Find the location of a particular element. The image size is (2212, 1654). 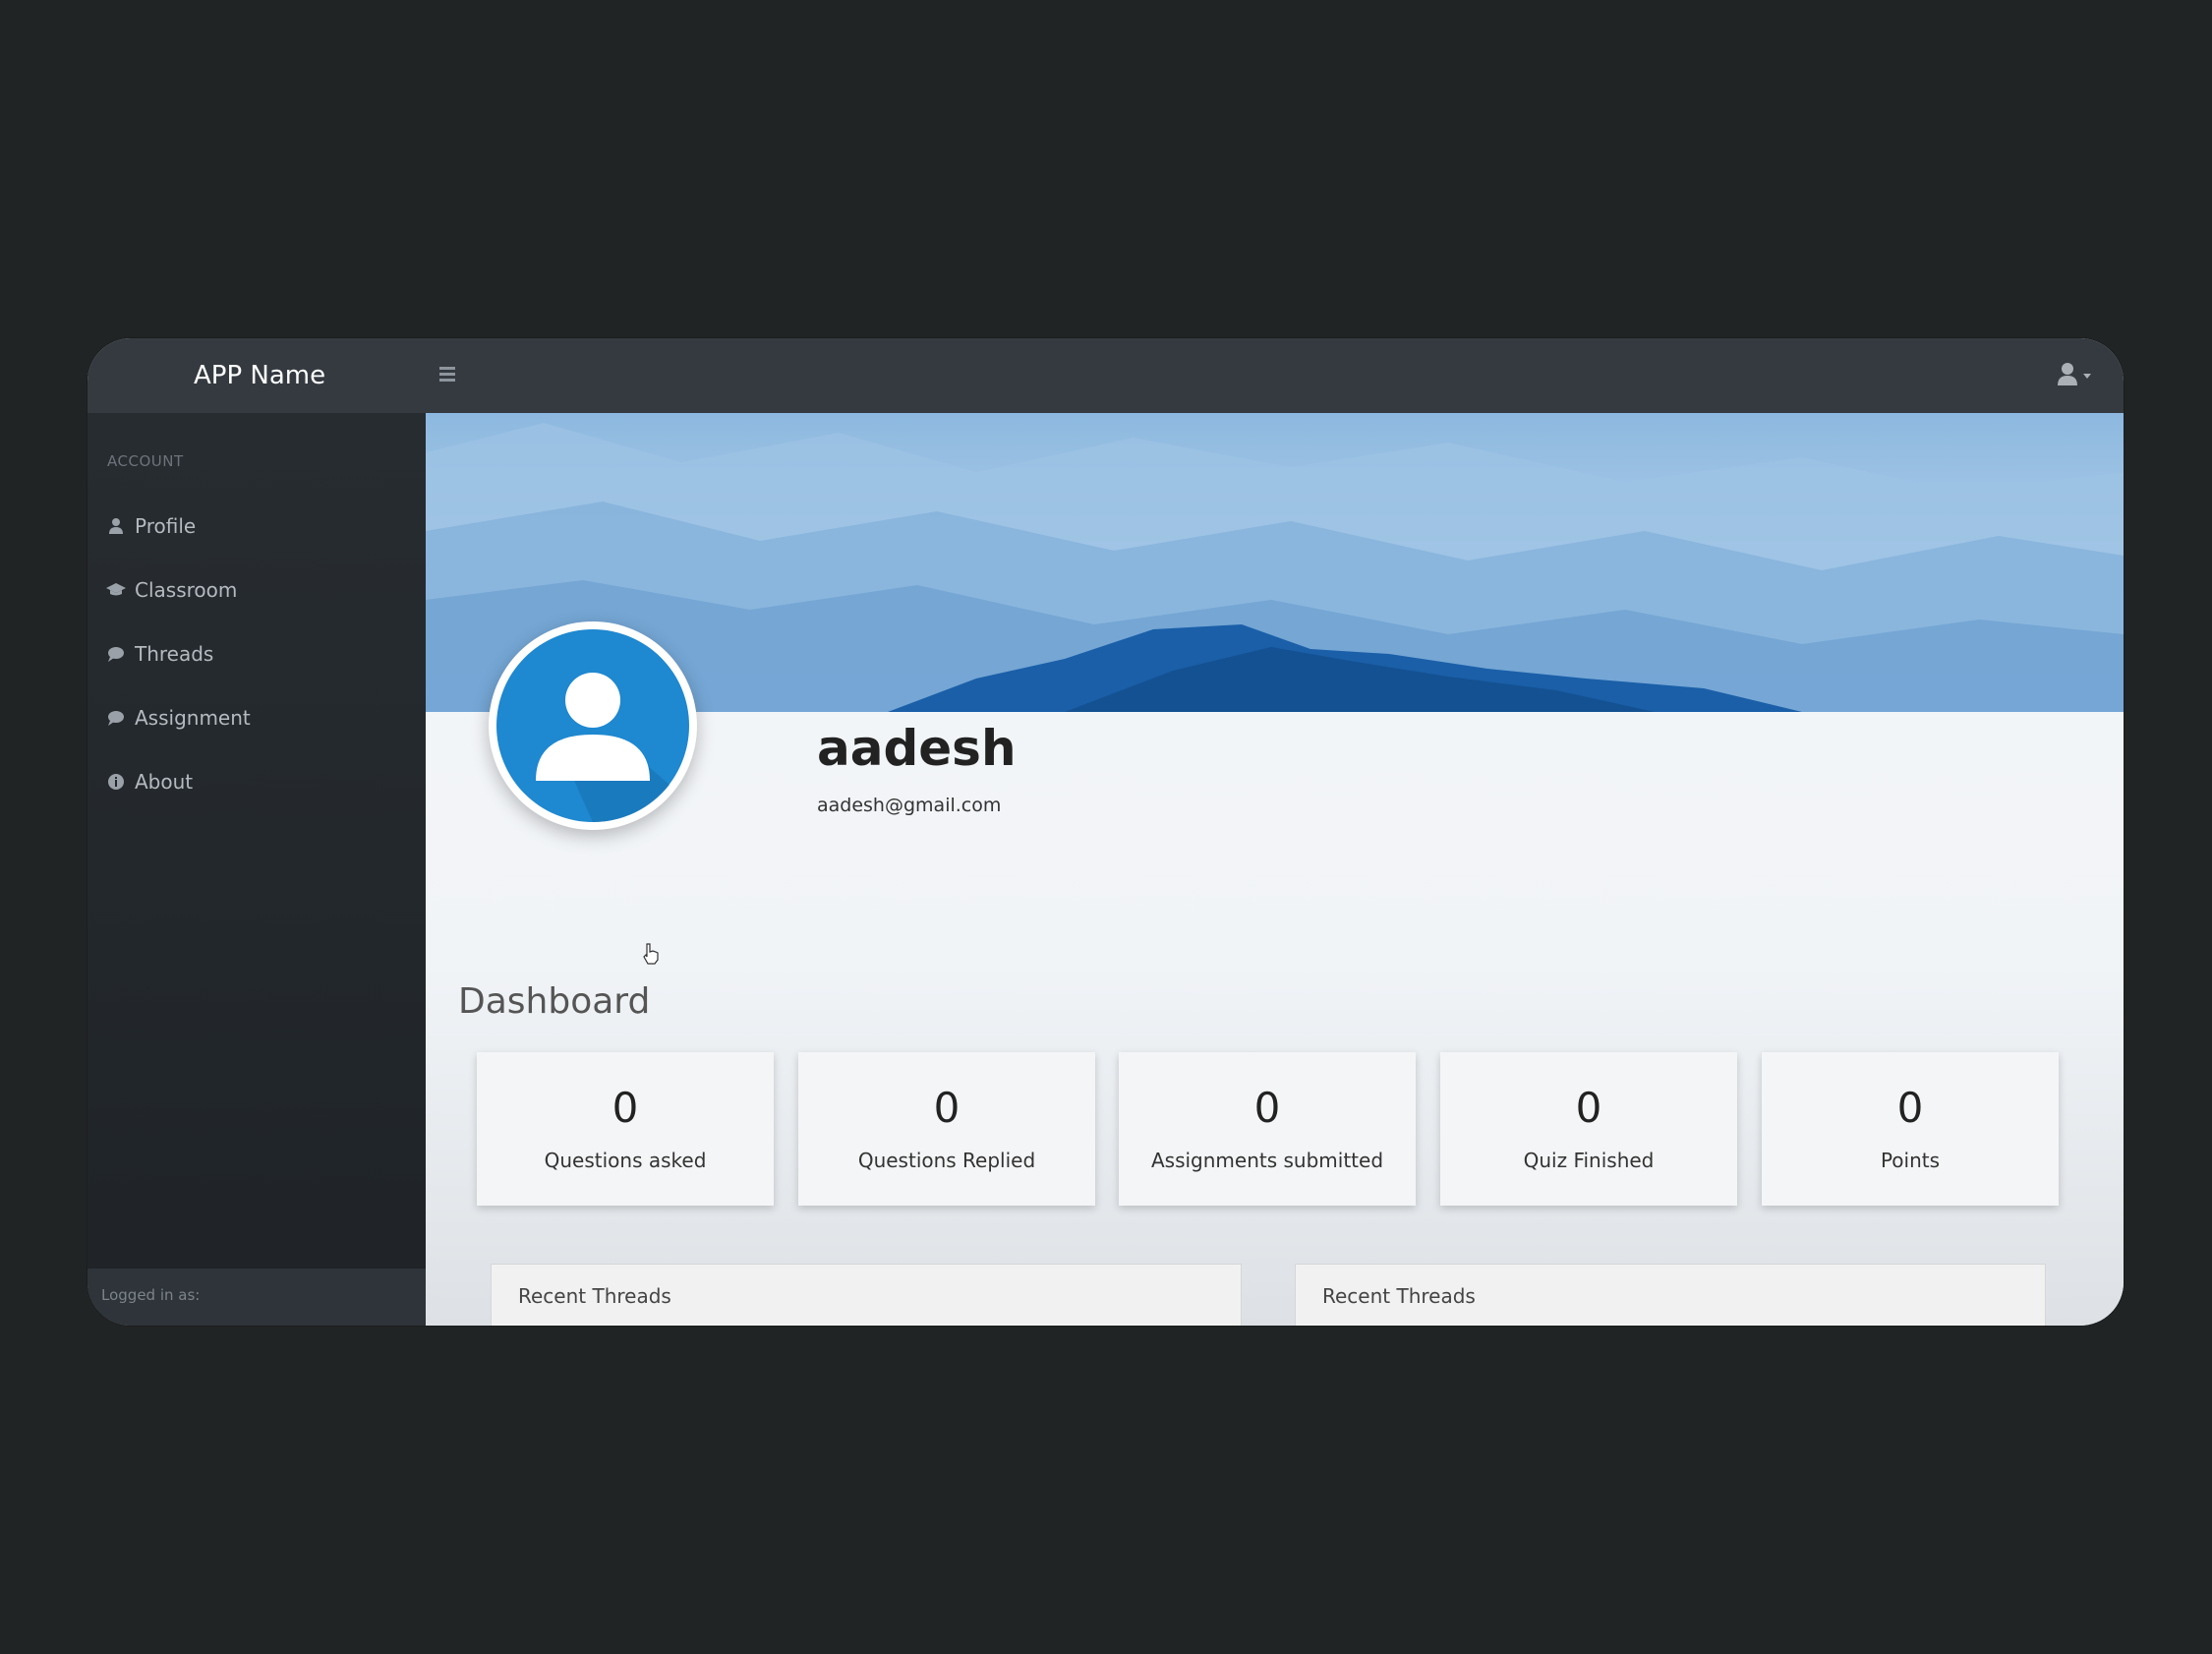

stat-label: Questions asked is located at coordinates (625, 1160).